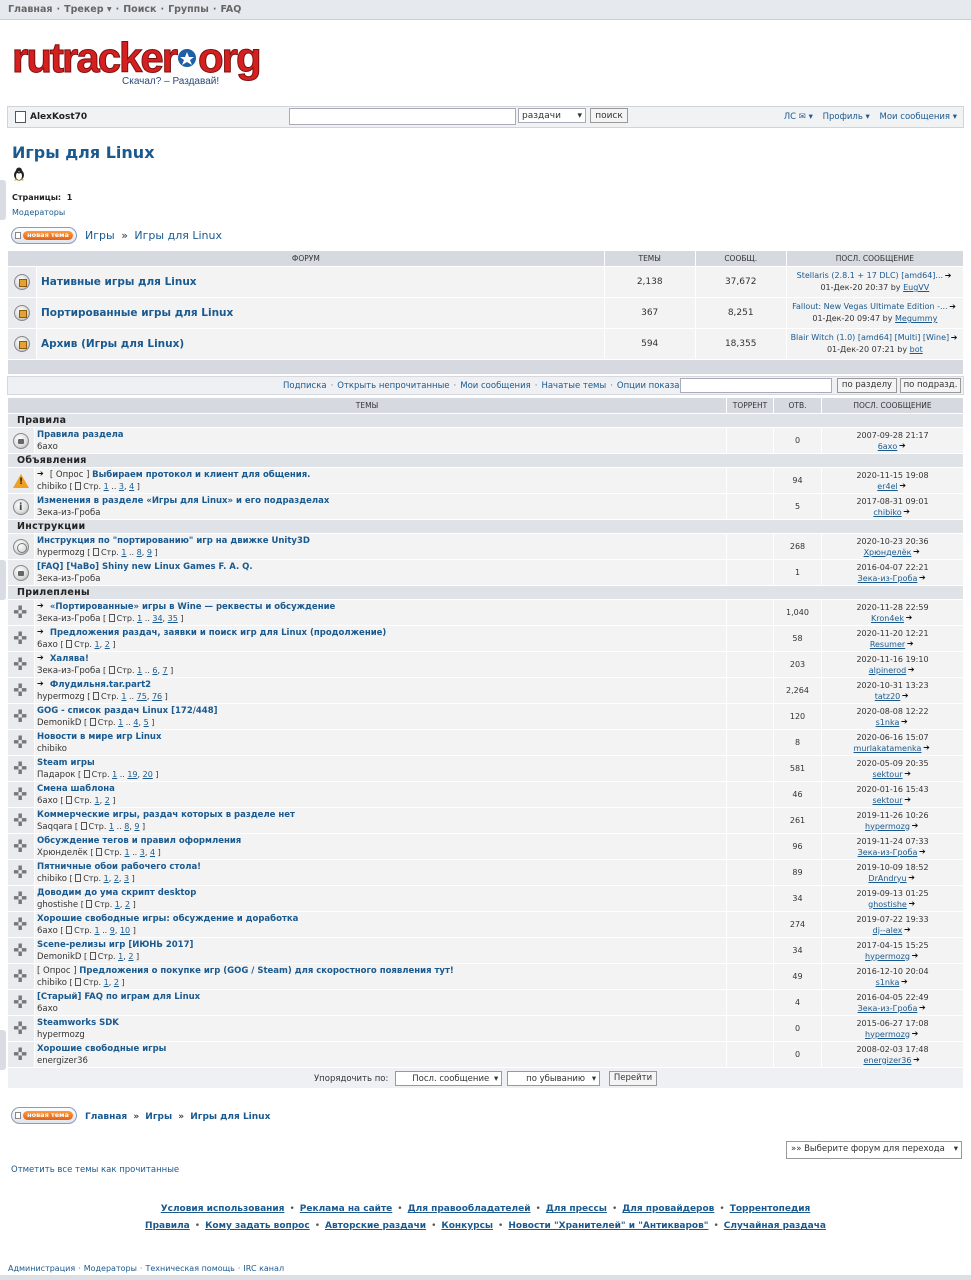 Image resolution: width=971 pixels, height=1280 pixels. What do you see at coordinates (867, 385) in the screenshot?
I see `filter-section-button: по разделу` at bounding box center [867, 385].